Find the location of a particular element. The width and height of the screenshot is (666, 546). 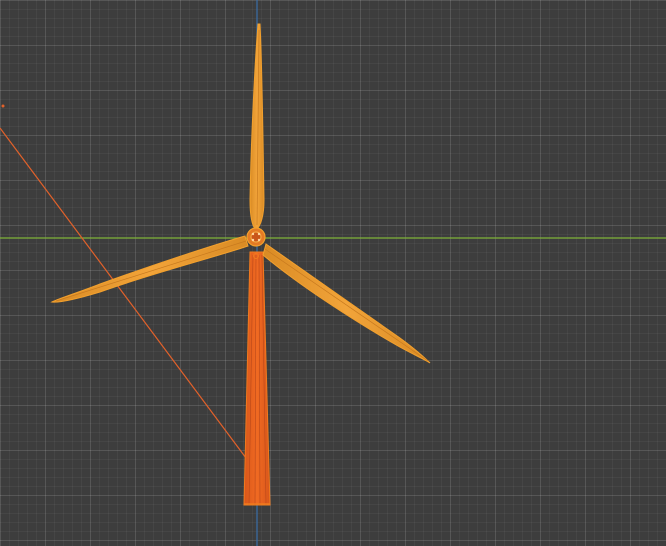

blade-top-mesh is located at coordinates (257, 127).